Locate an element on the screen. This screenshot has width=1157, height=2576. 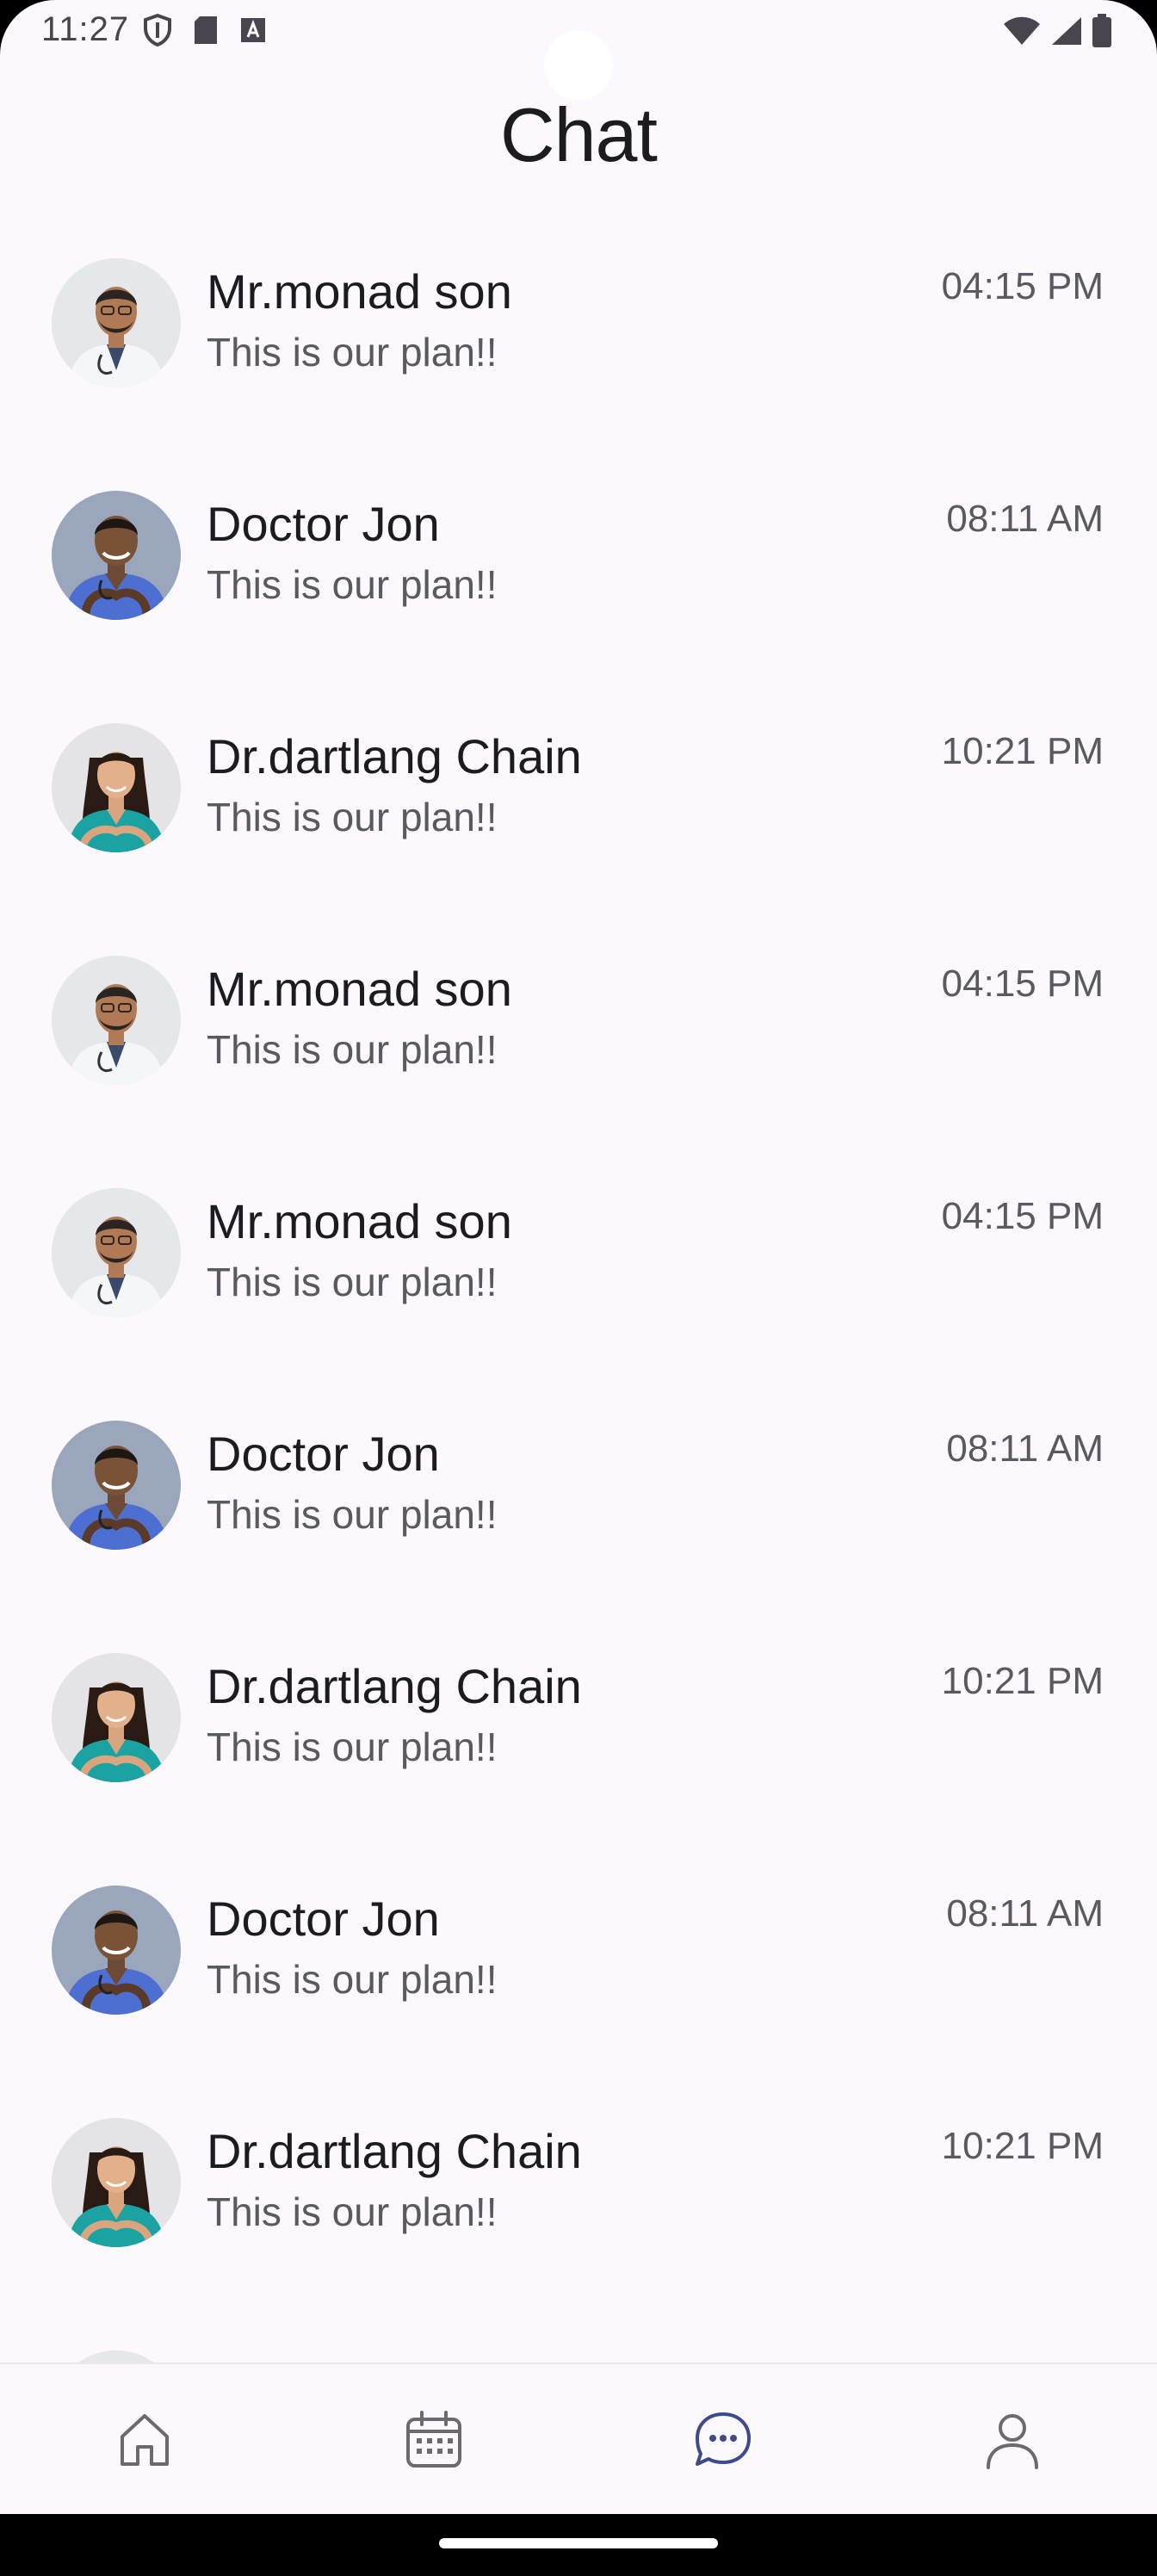
home-gesture-handle is located at coordinates (579, 2543).